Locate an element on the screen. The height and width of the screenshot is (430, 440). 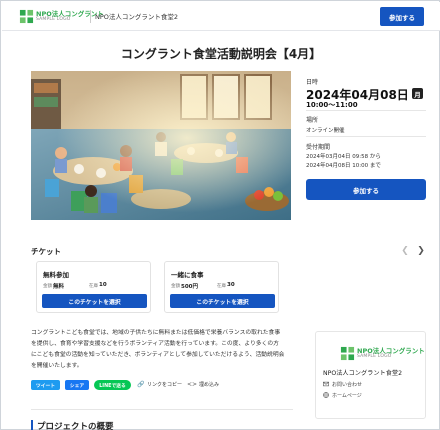
header-join-button: 参加する is located at coordinates (402, 16).